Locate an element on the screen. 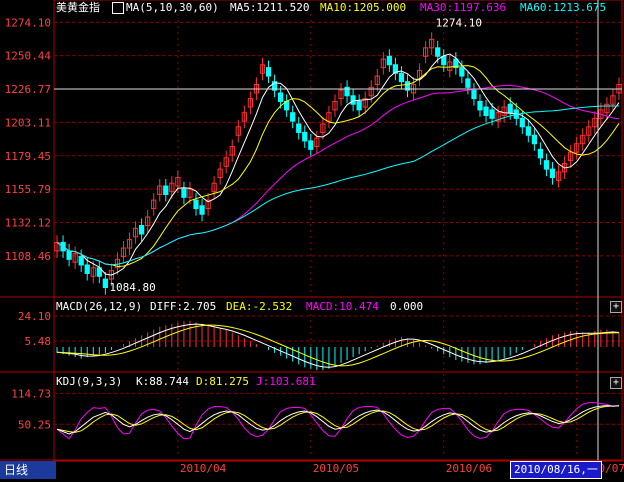 The image size is (624, 482). kdj-expand-button: + is located at coordinates (616, 383).